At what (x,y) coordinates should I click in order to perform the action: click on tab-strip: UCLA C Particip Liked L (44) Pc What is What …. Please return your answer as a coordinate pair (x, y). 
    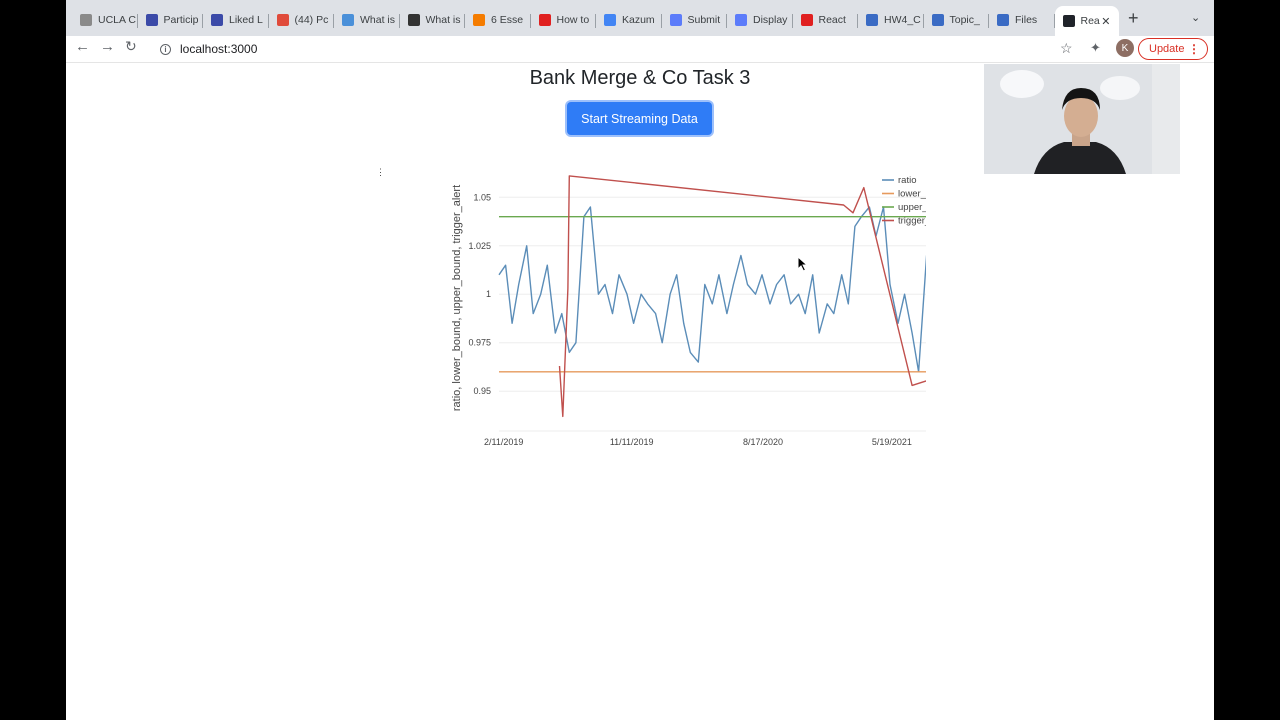
    Looking at the image, I should click on (640, 18).